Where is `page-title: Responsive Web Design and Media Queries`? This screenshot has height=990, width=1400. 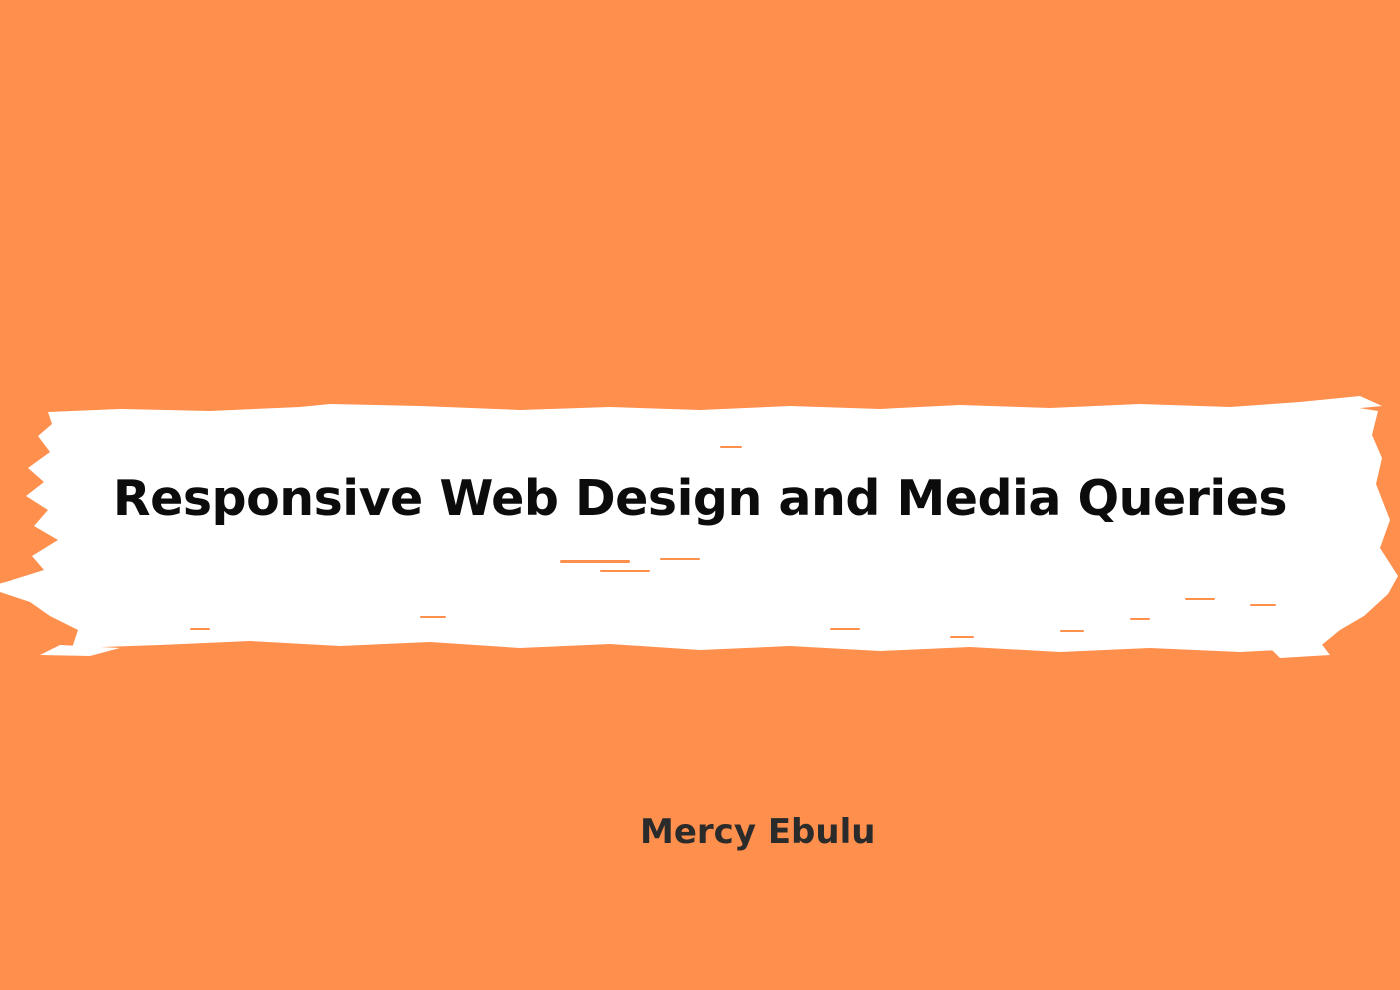
page-title: Responsive Web Design and Media Queries is located at coordinates (700, 498).